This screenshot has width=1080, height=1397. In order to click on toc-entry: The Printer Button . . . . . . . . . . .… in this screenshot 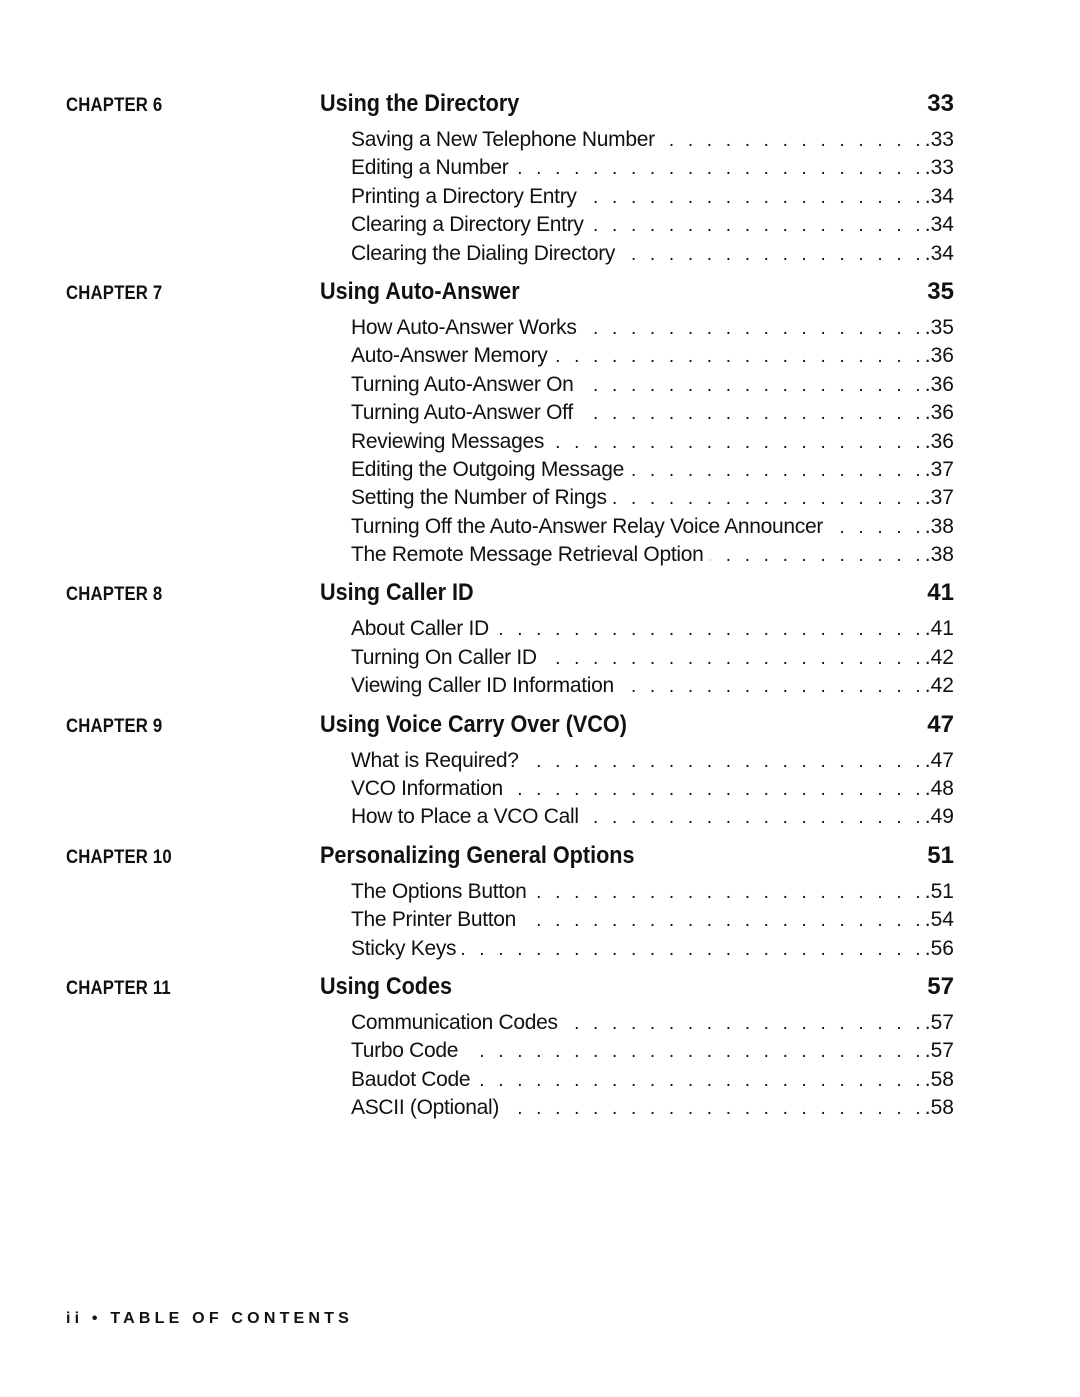, I will do `click(652, 920)`.